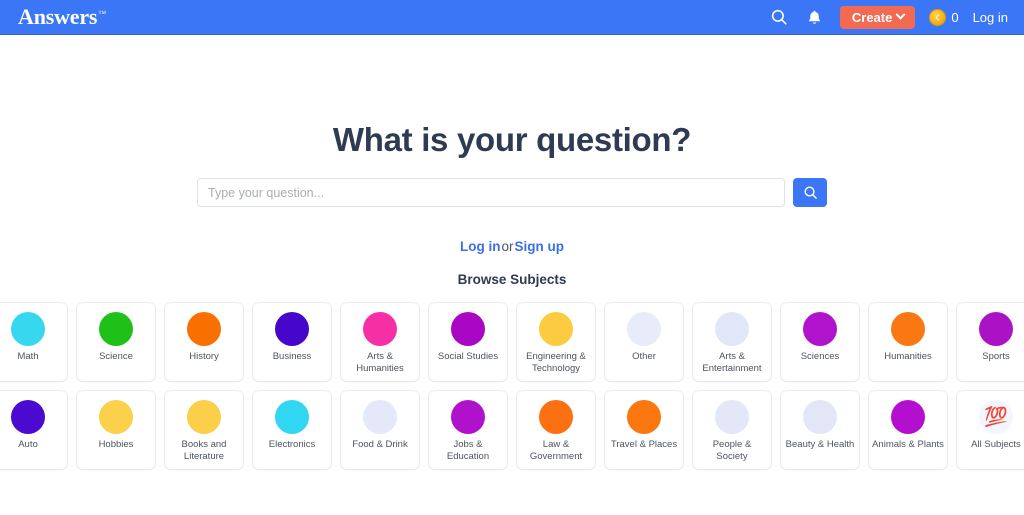  I want to click on nav-right-group: Create 0 Log in, so click(890, 17).